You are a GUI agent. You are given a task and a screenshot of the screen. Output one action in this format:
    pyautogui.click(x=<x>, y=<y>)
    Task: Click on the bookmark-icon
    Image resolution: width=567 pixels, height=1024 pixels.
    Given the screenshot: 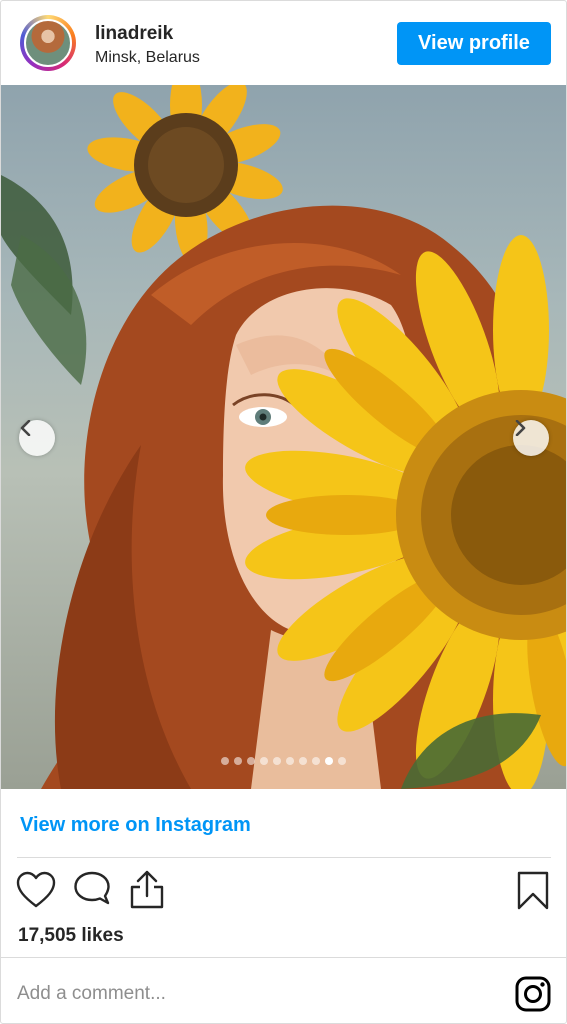 What is the action you would take?
    pyautogui.click(x=533, y=893)
    